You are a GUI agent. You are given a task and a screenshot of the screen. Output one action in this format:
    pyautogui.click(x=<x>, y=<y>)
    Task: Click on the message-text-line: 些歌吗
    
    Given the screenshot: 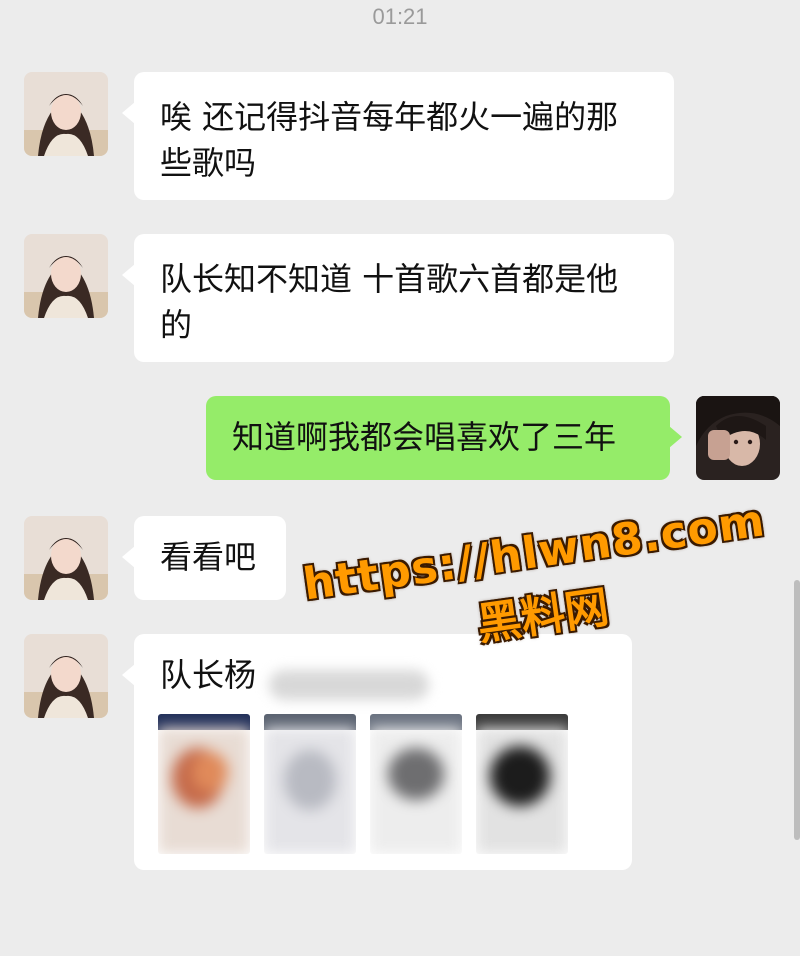 What is the action you would take?
    pyautogui.click(x=208, y=163)
    